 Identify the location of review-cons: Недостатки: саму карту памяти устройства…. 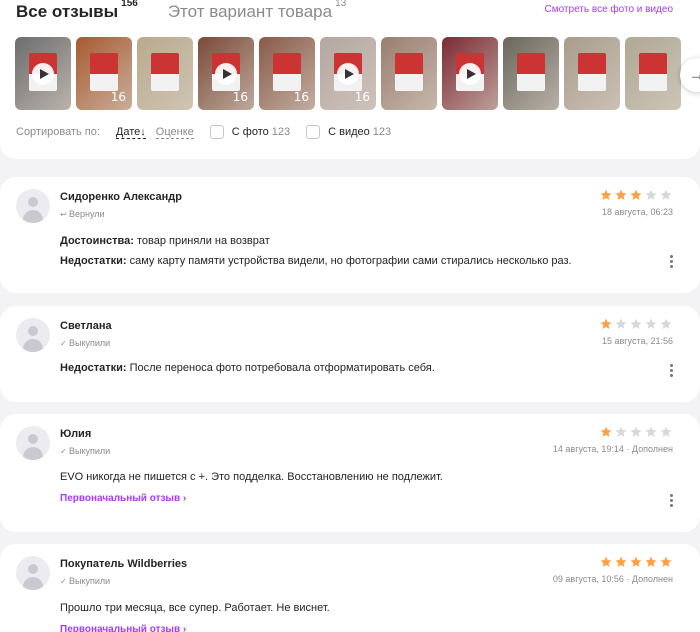
(316, 261).